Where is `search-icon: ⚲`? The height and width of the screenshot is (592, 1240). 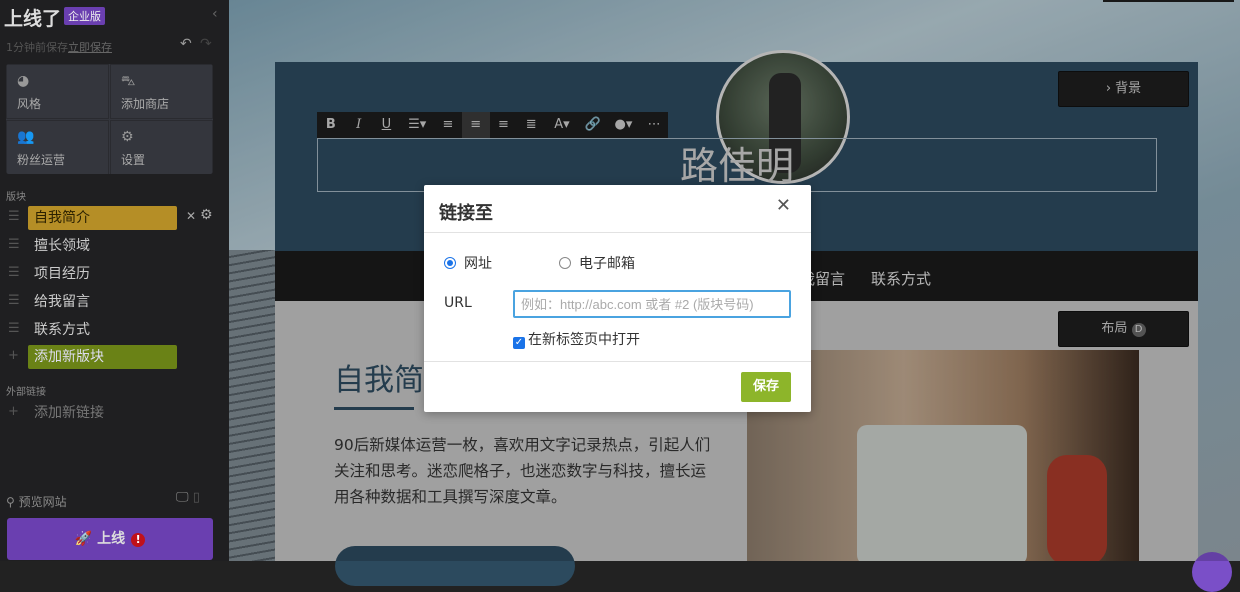 search-icon: ⚲ is located at coordinates (12, 502).